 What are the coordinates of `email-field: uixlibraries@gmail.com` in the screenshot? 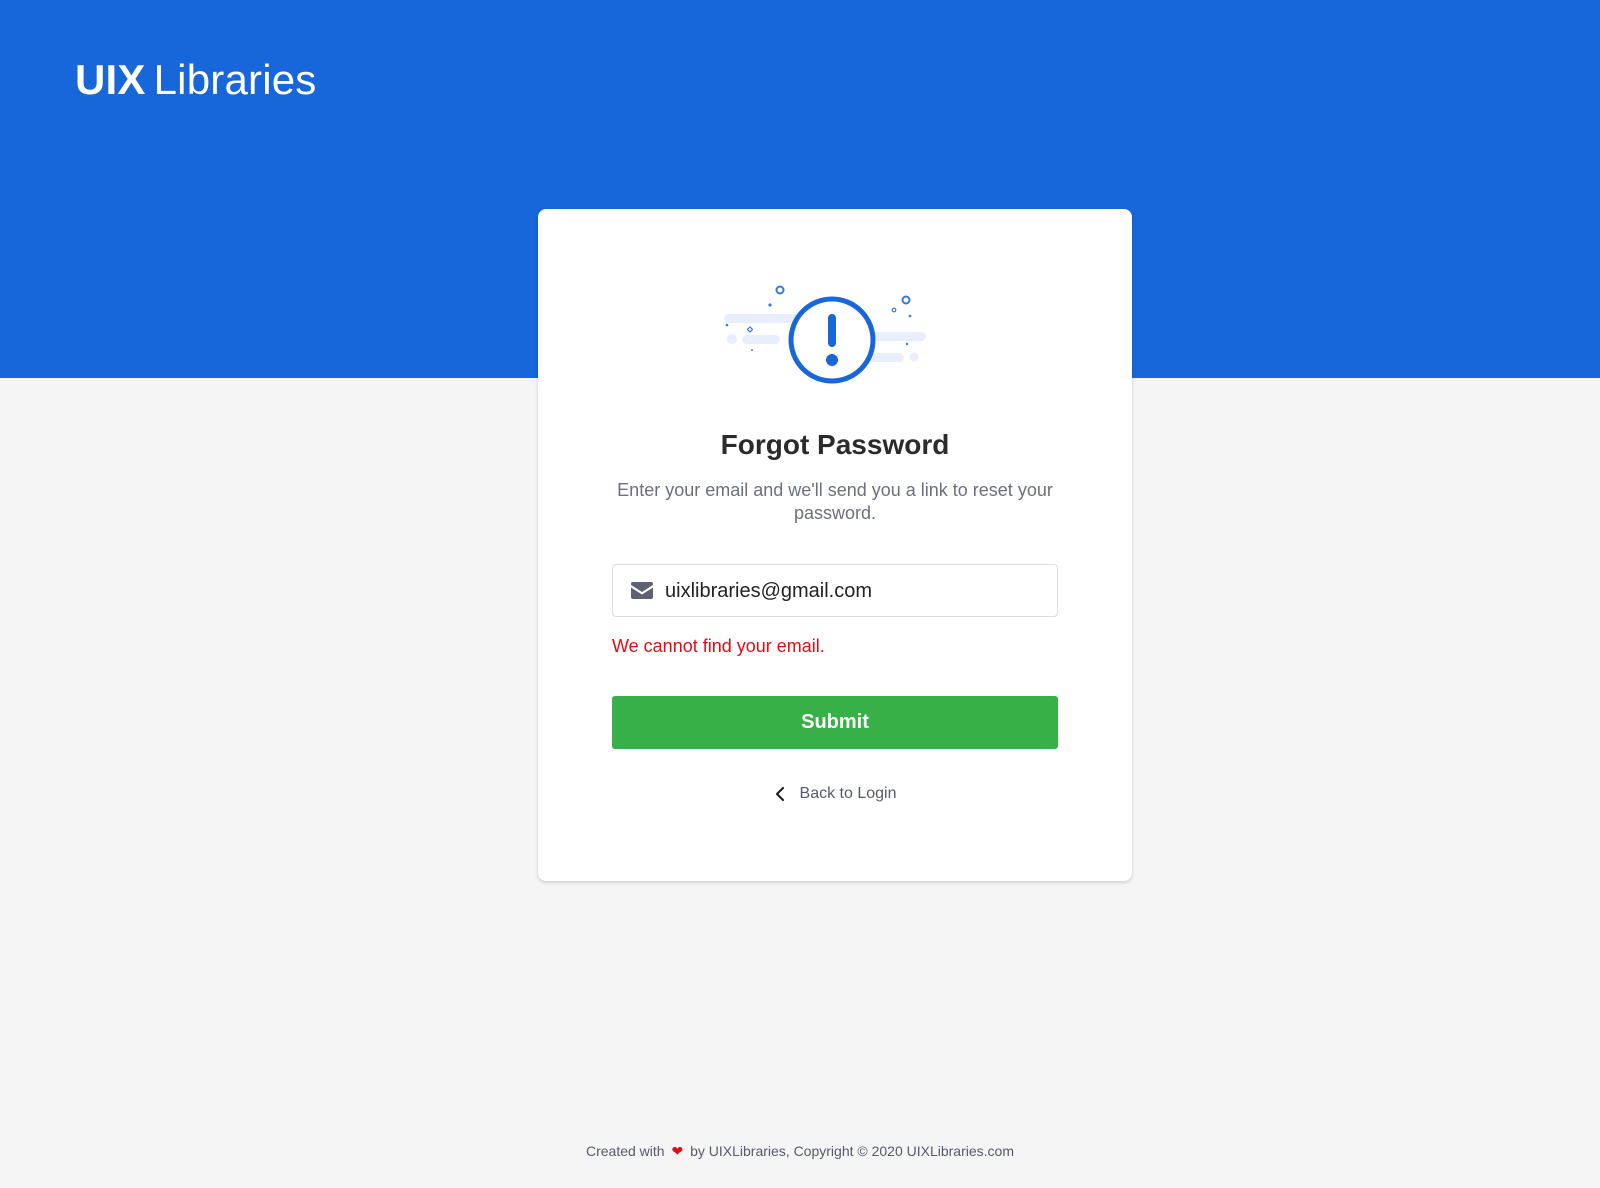 It's located at (835, 590).